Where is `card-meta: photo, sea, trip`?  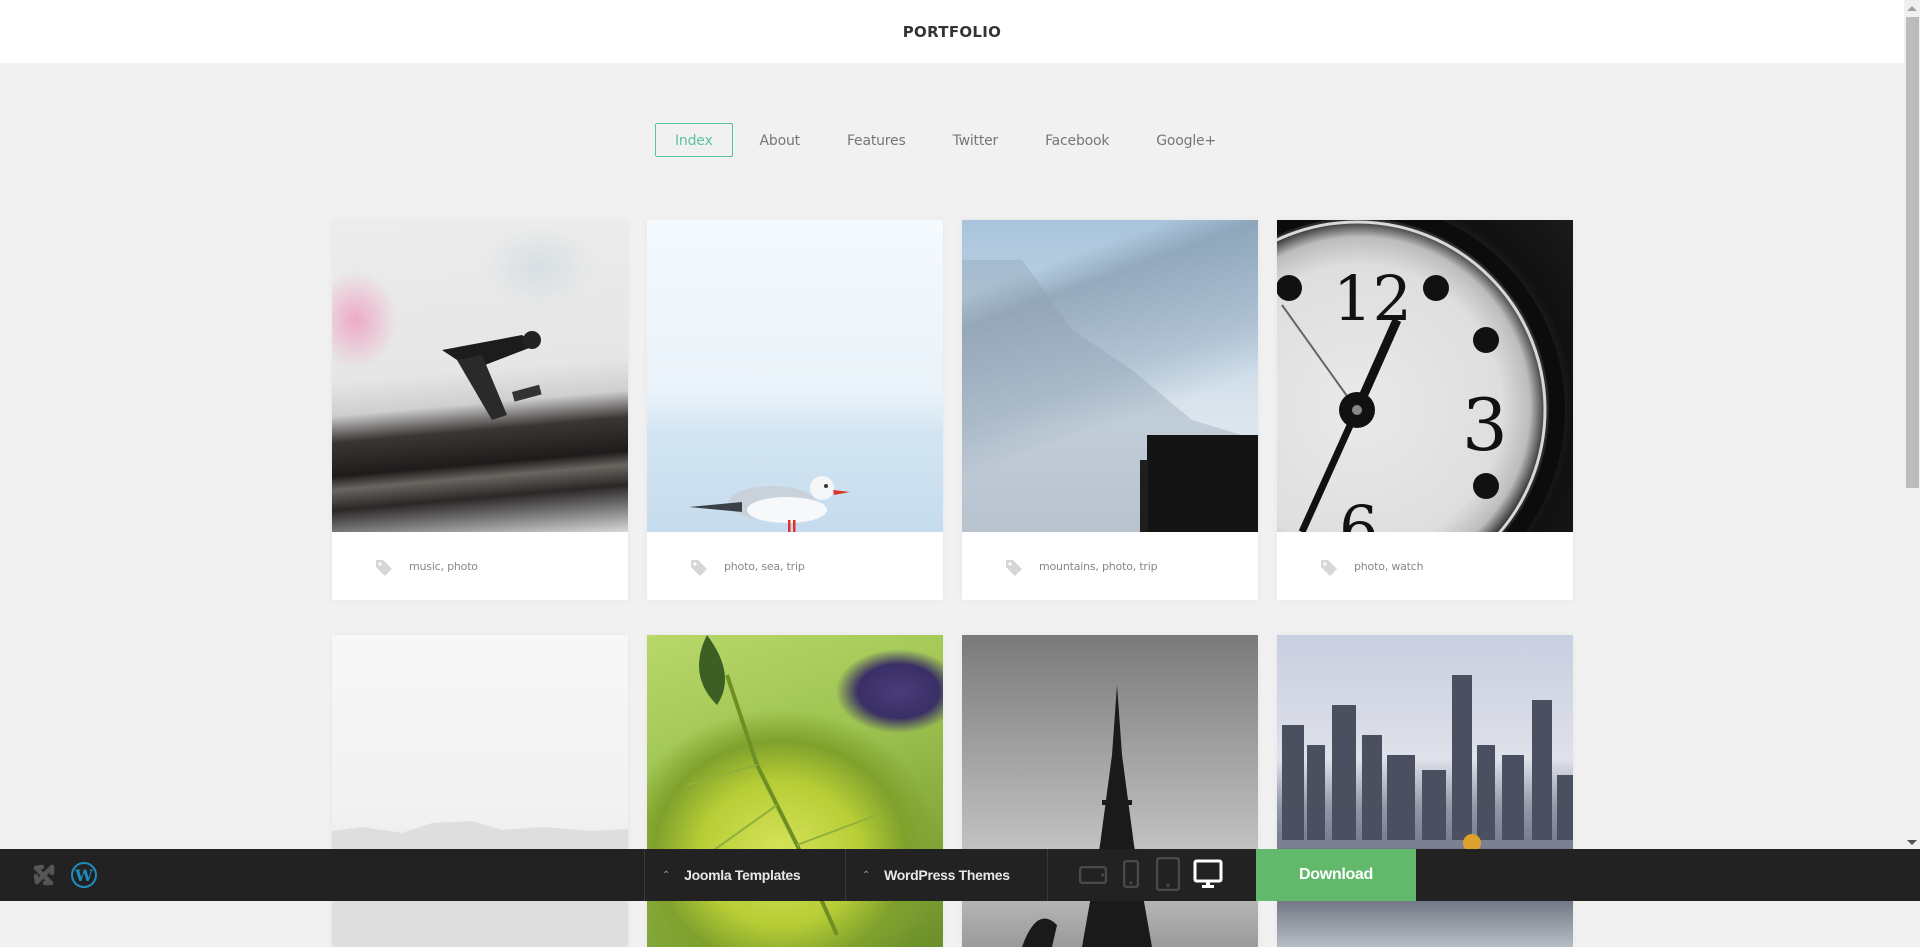
card-meta: photo, sea, trip is located at coordinates (795, 566).